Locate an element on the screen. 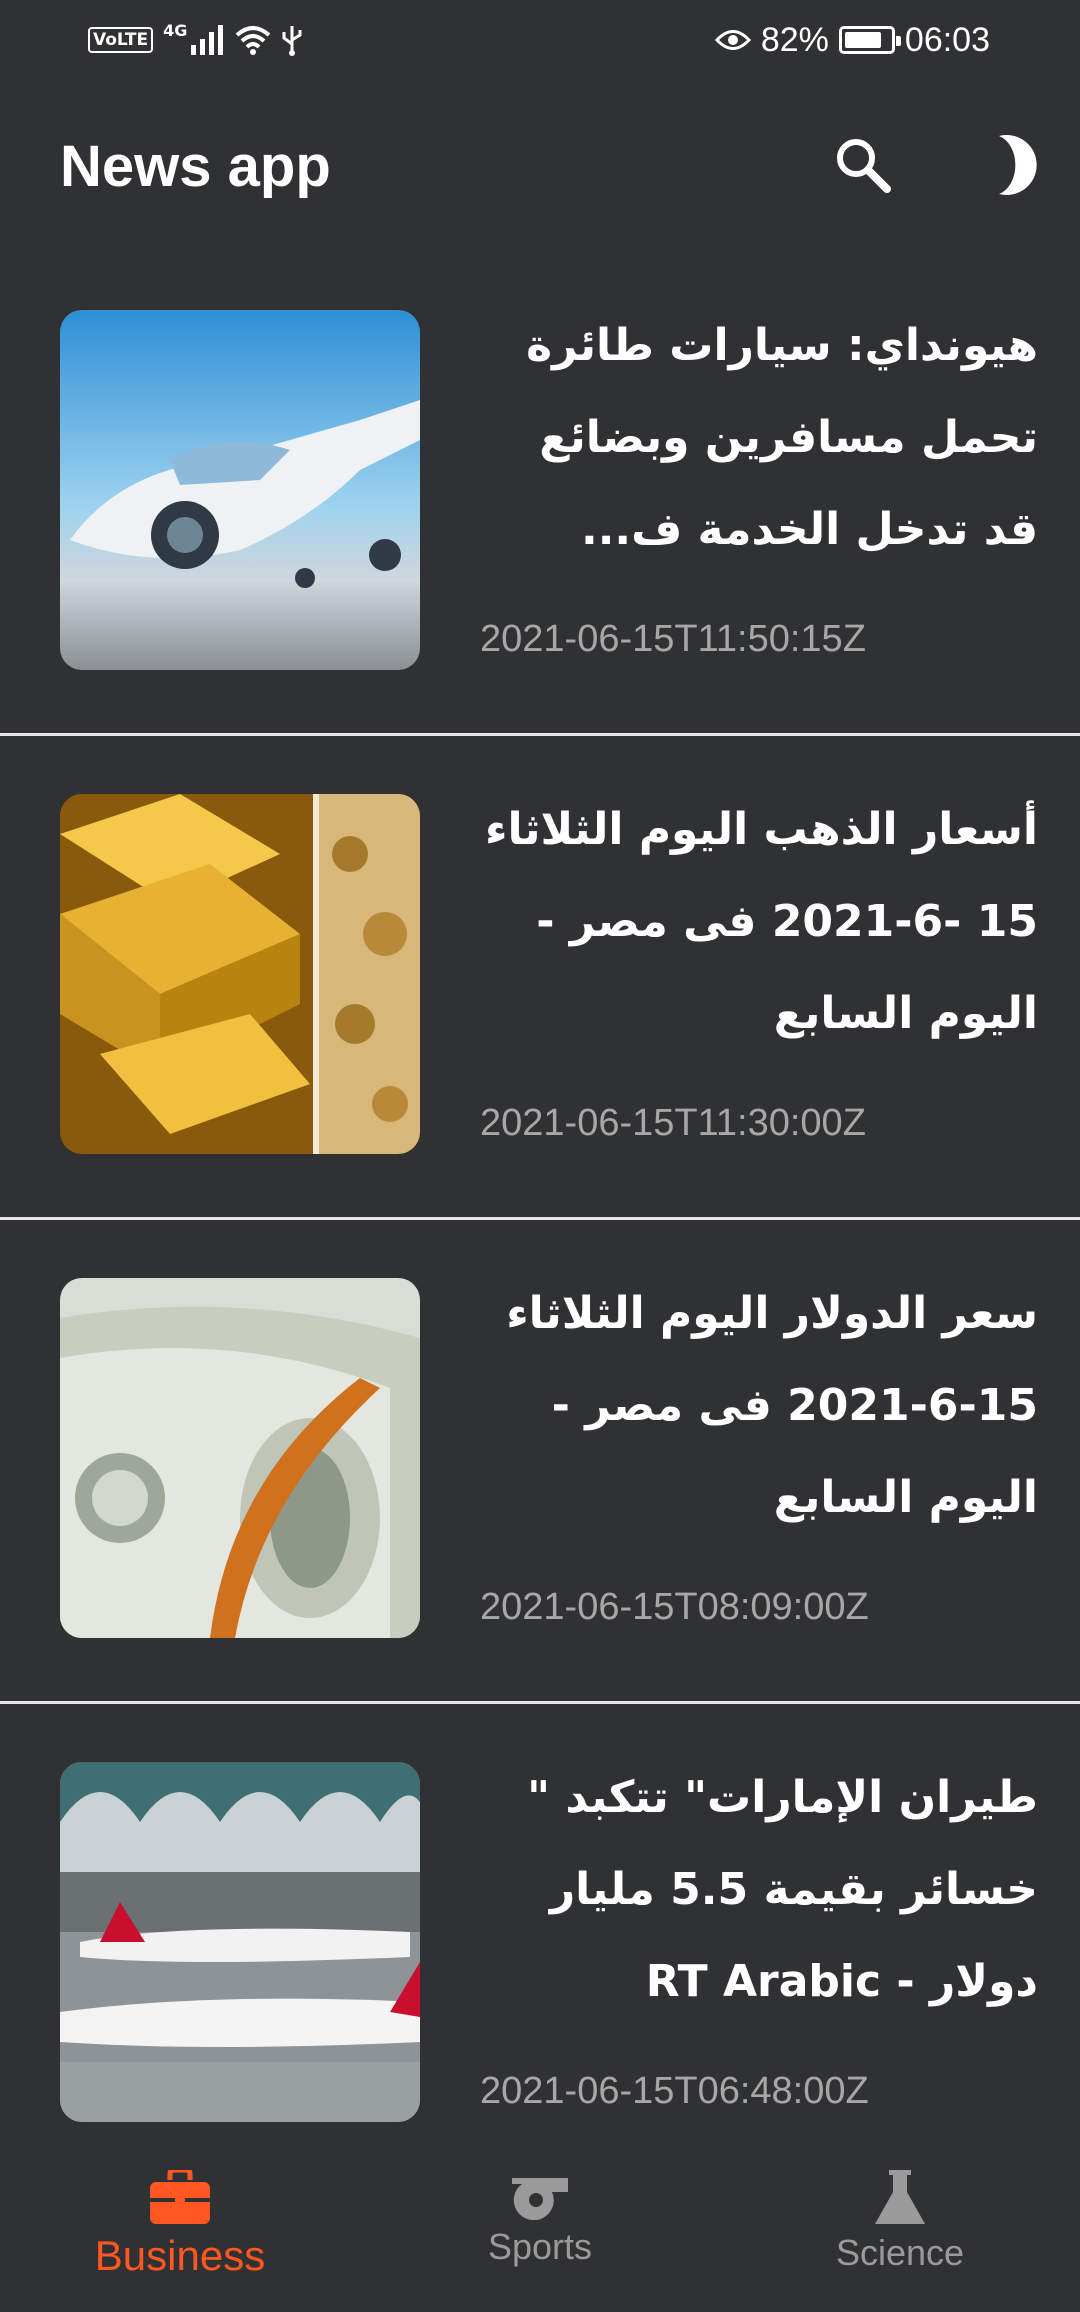 This screenshot has width=1080, height=2312. article-date: 2021-06-15T08:09:00Z is located at coordinates (674, 1607).